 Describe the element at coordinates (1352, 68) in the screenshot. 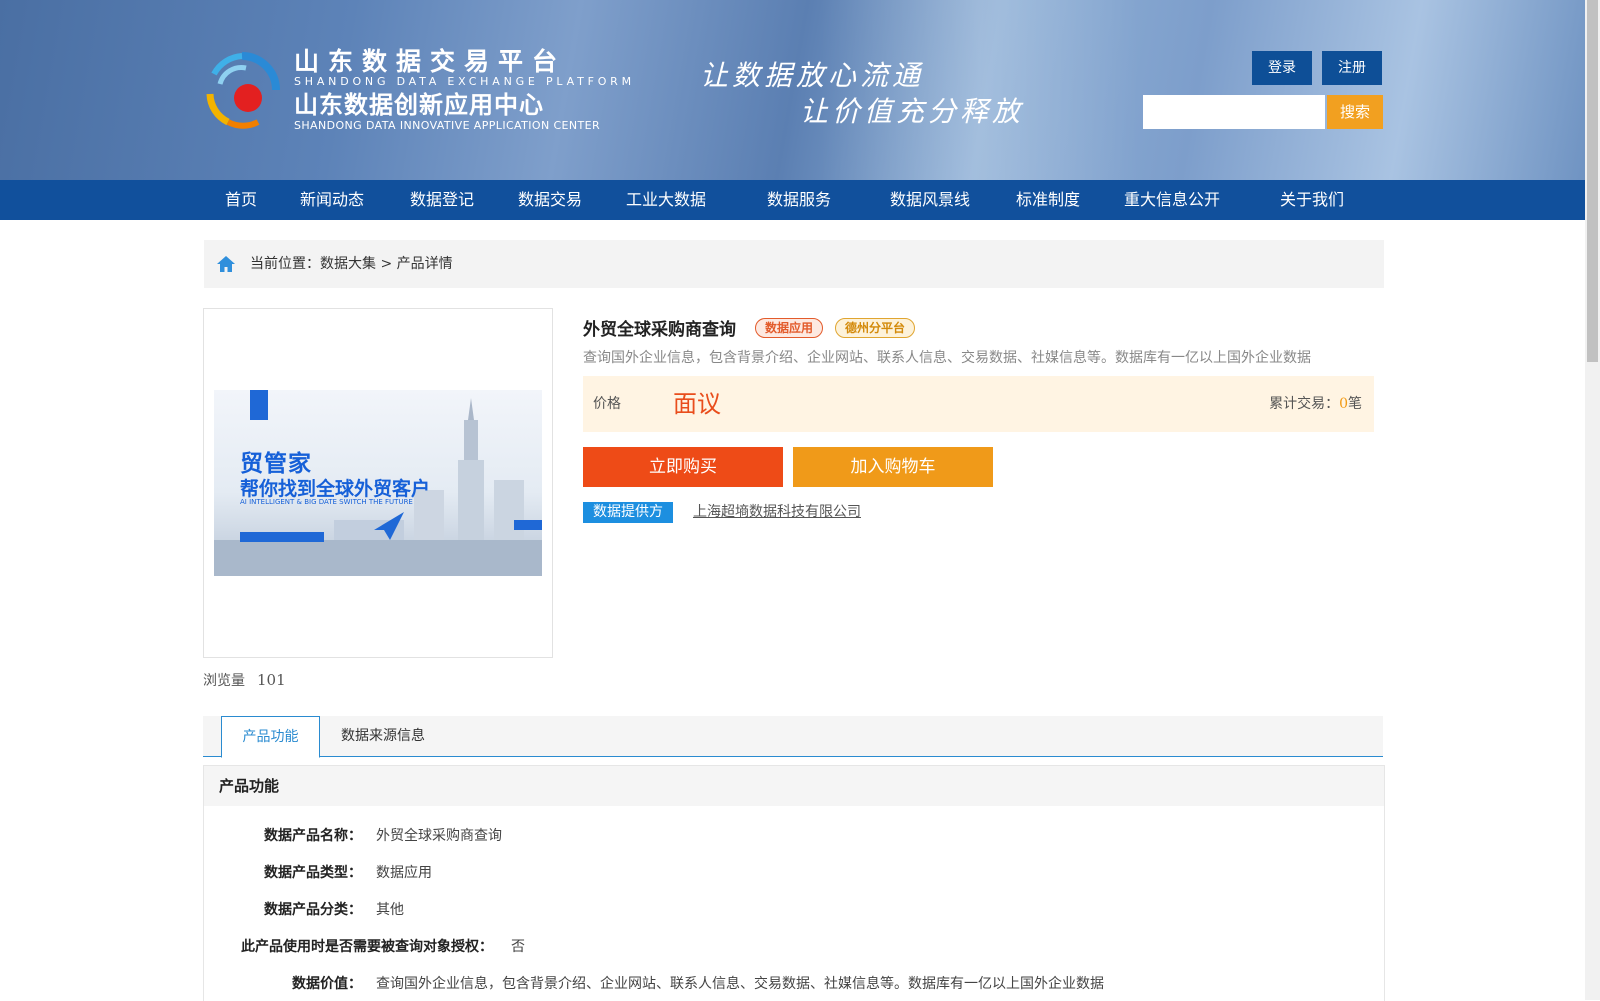

I see `register-button: 注册` at that location.